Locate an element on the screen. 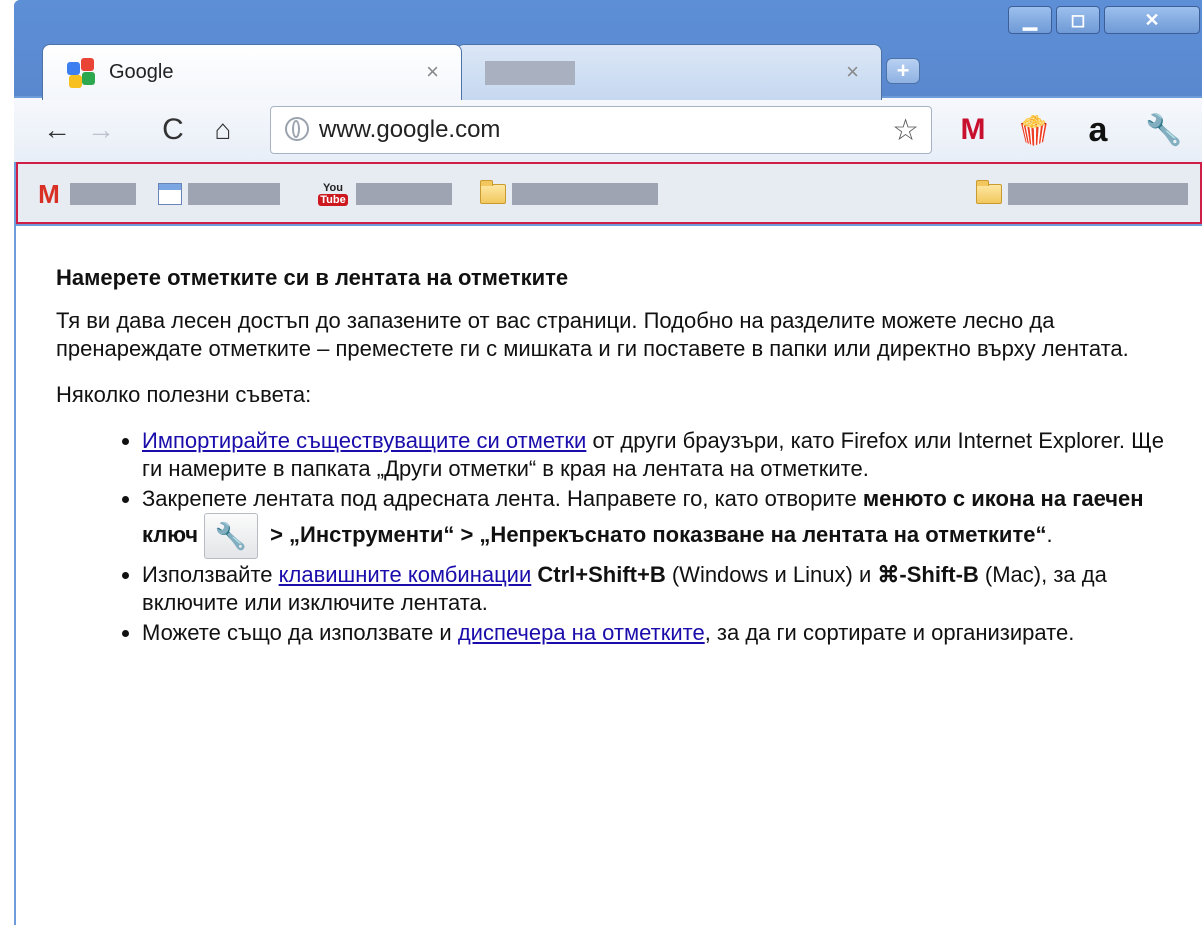 Image resolution: width=1202 pixels, height=925 pixels. gmail-icon: M is located at coordinates (49, 194).